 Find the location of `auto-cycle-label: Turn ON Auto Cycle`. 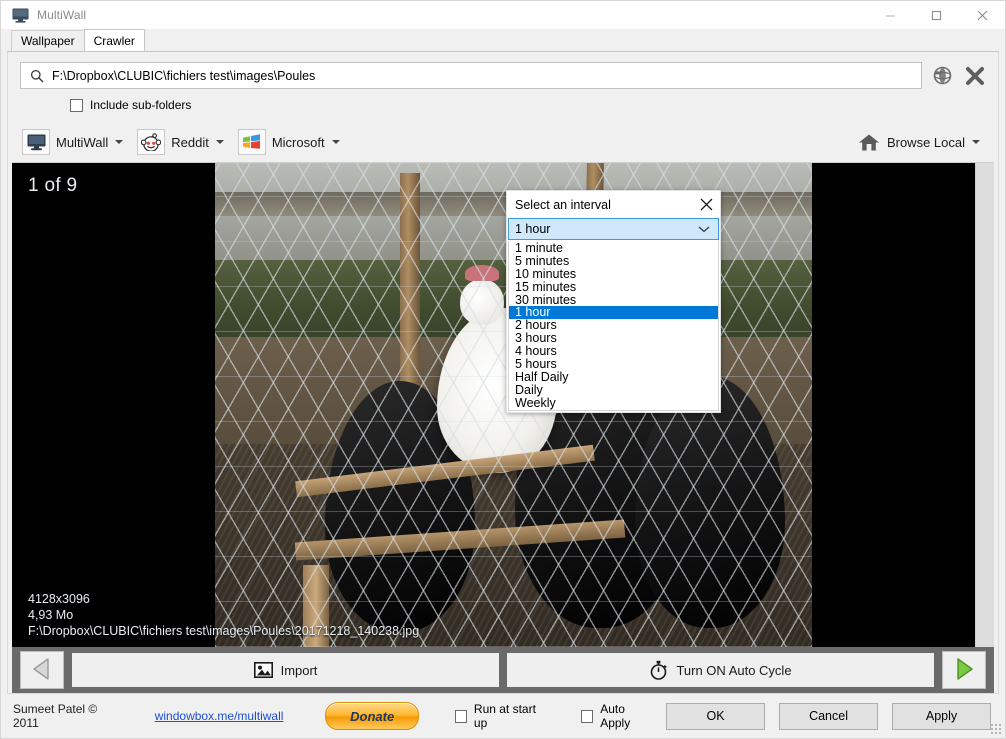

auto-cycle-label: Turn ON Auto Cycle is located at coordinates (734, 670).